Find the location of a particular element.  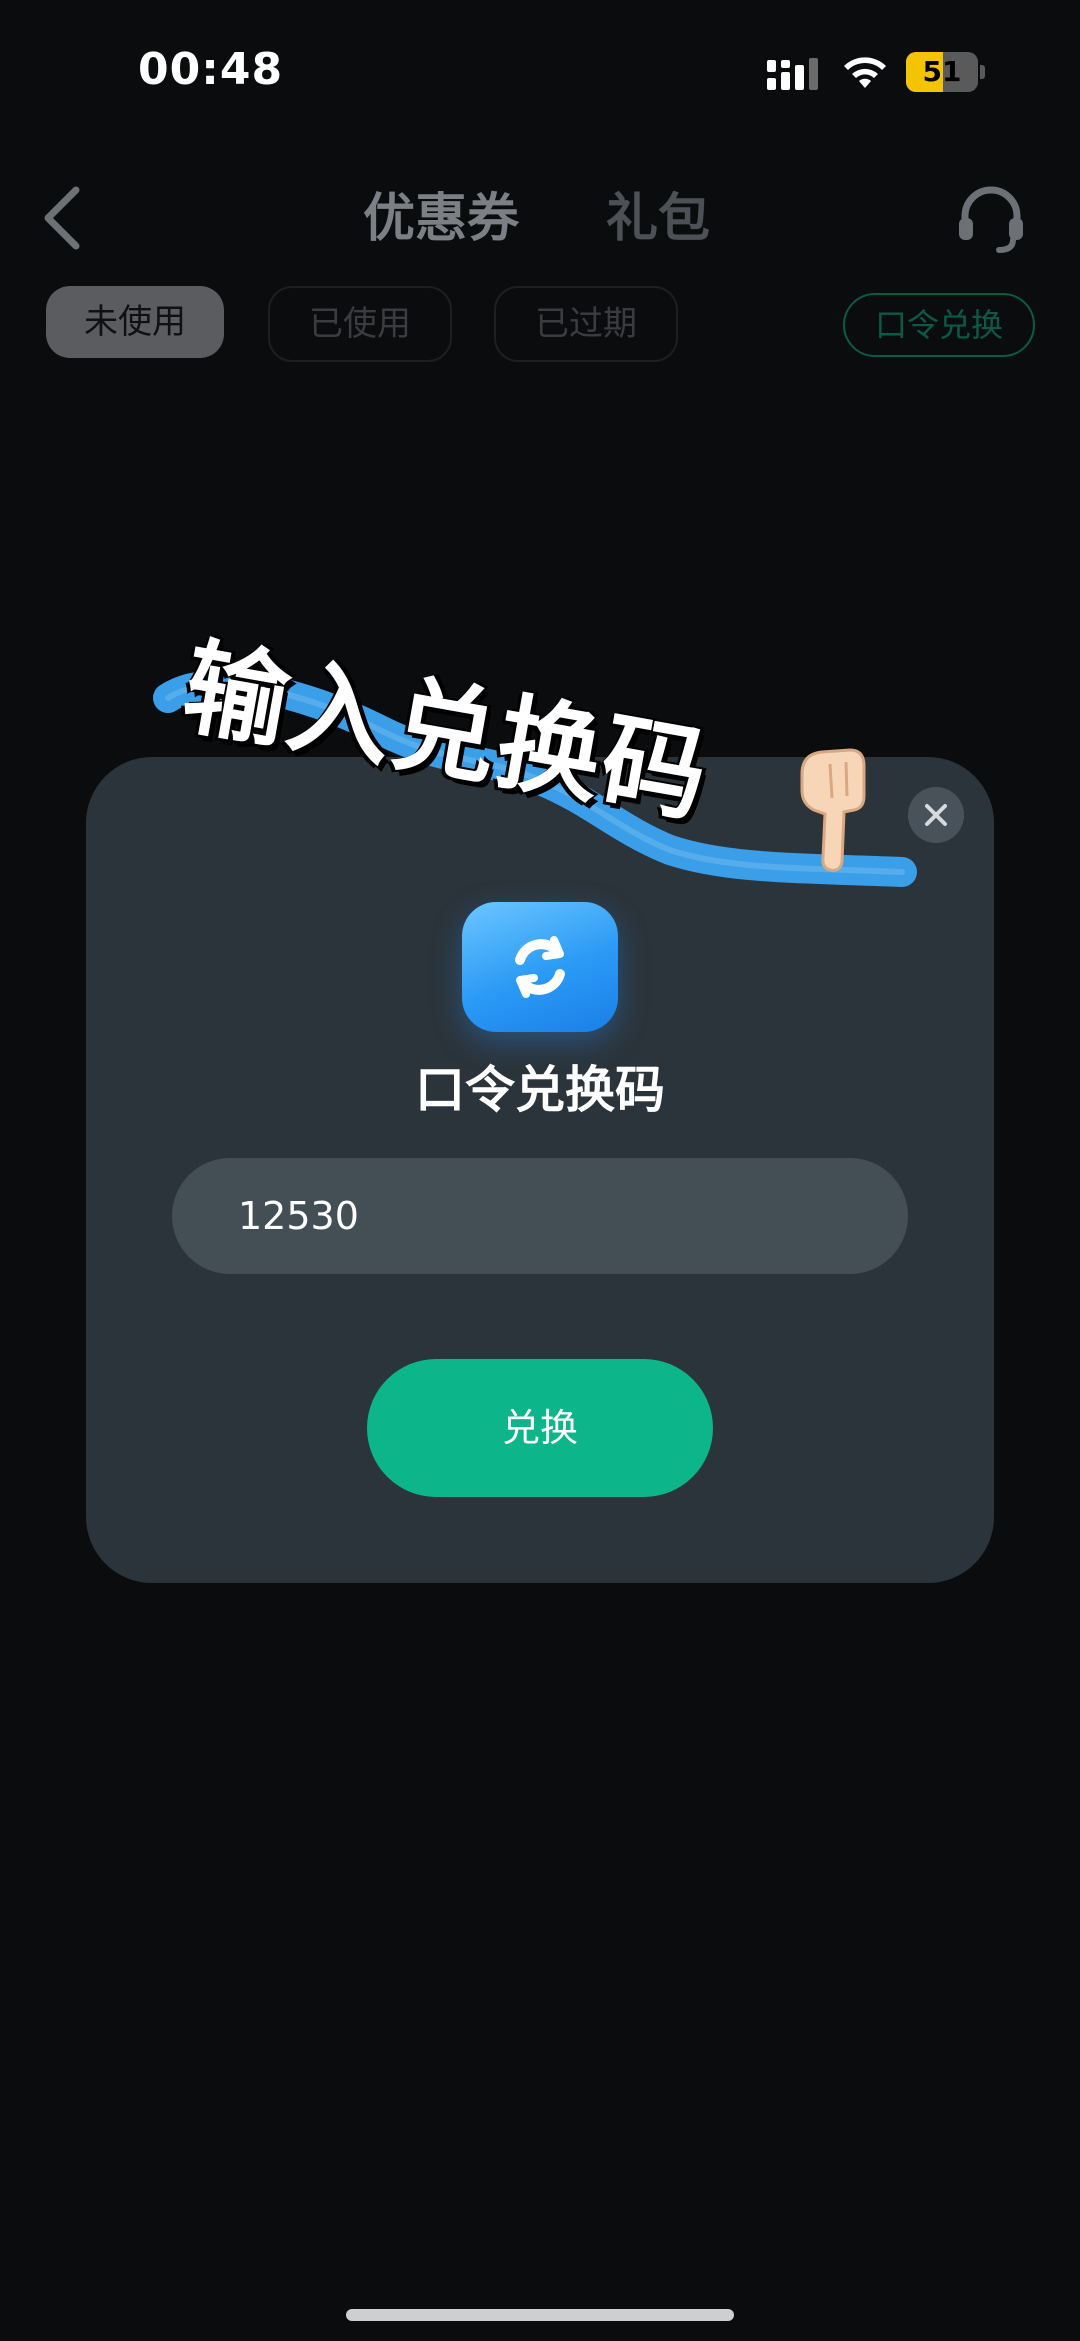

tab-coupons: 优惠券 is located at coordinates (441, 219).